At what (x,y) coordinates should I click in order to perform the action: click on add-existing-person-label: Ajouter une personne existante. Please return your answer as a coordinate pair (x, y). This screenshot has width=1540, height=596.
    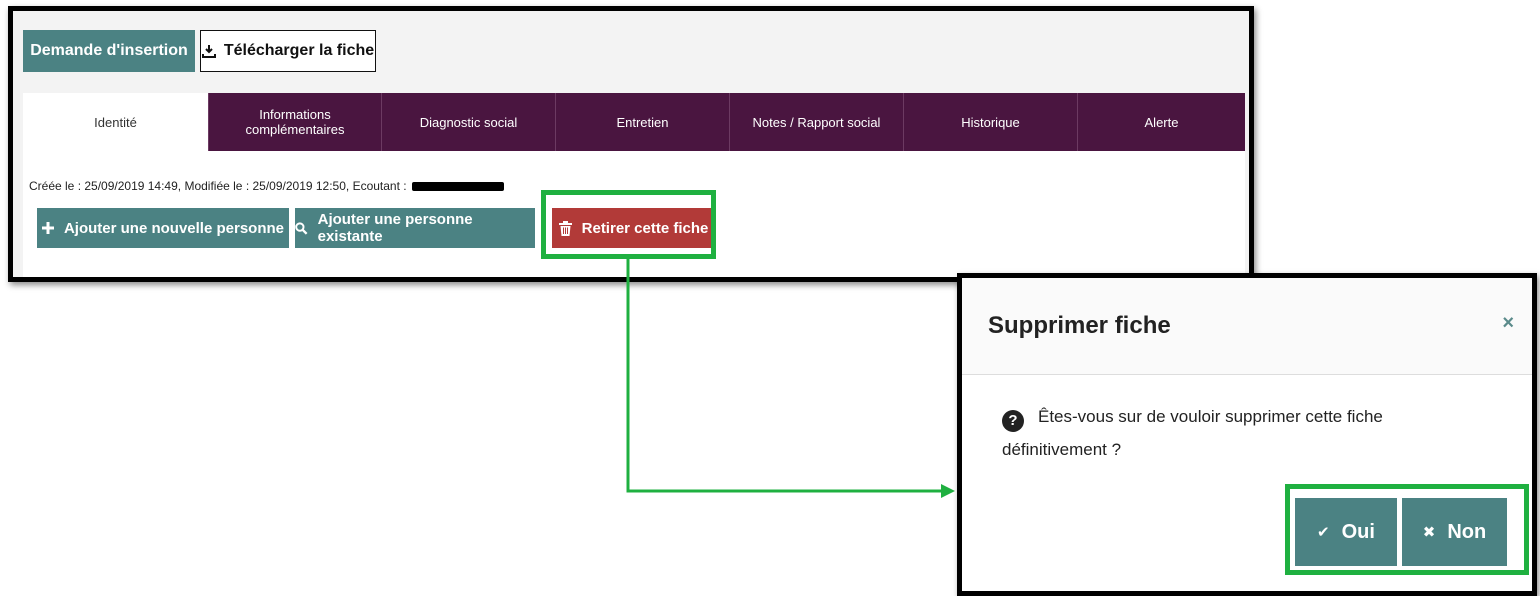
    Looking at the image, I should click on (395, 228).